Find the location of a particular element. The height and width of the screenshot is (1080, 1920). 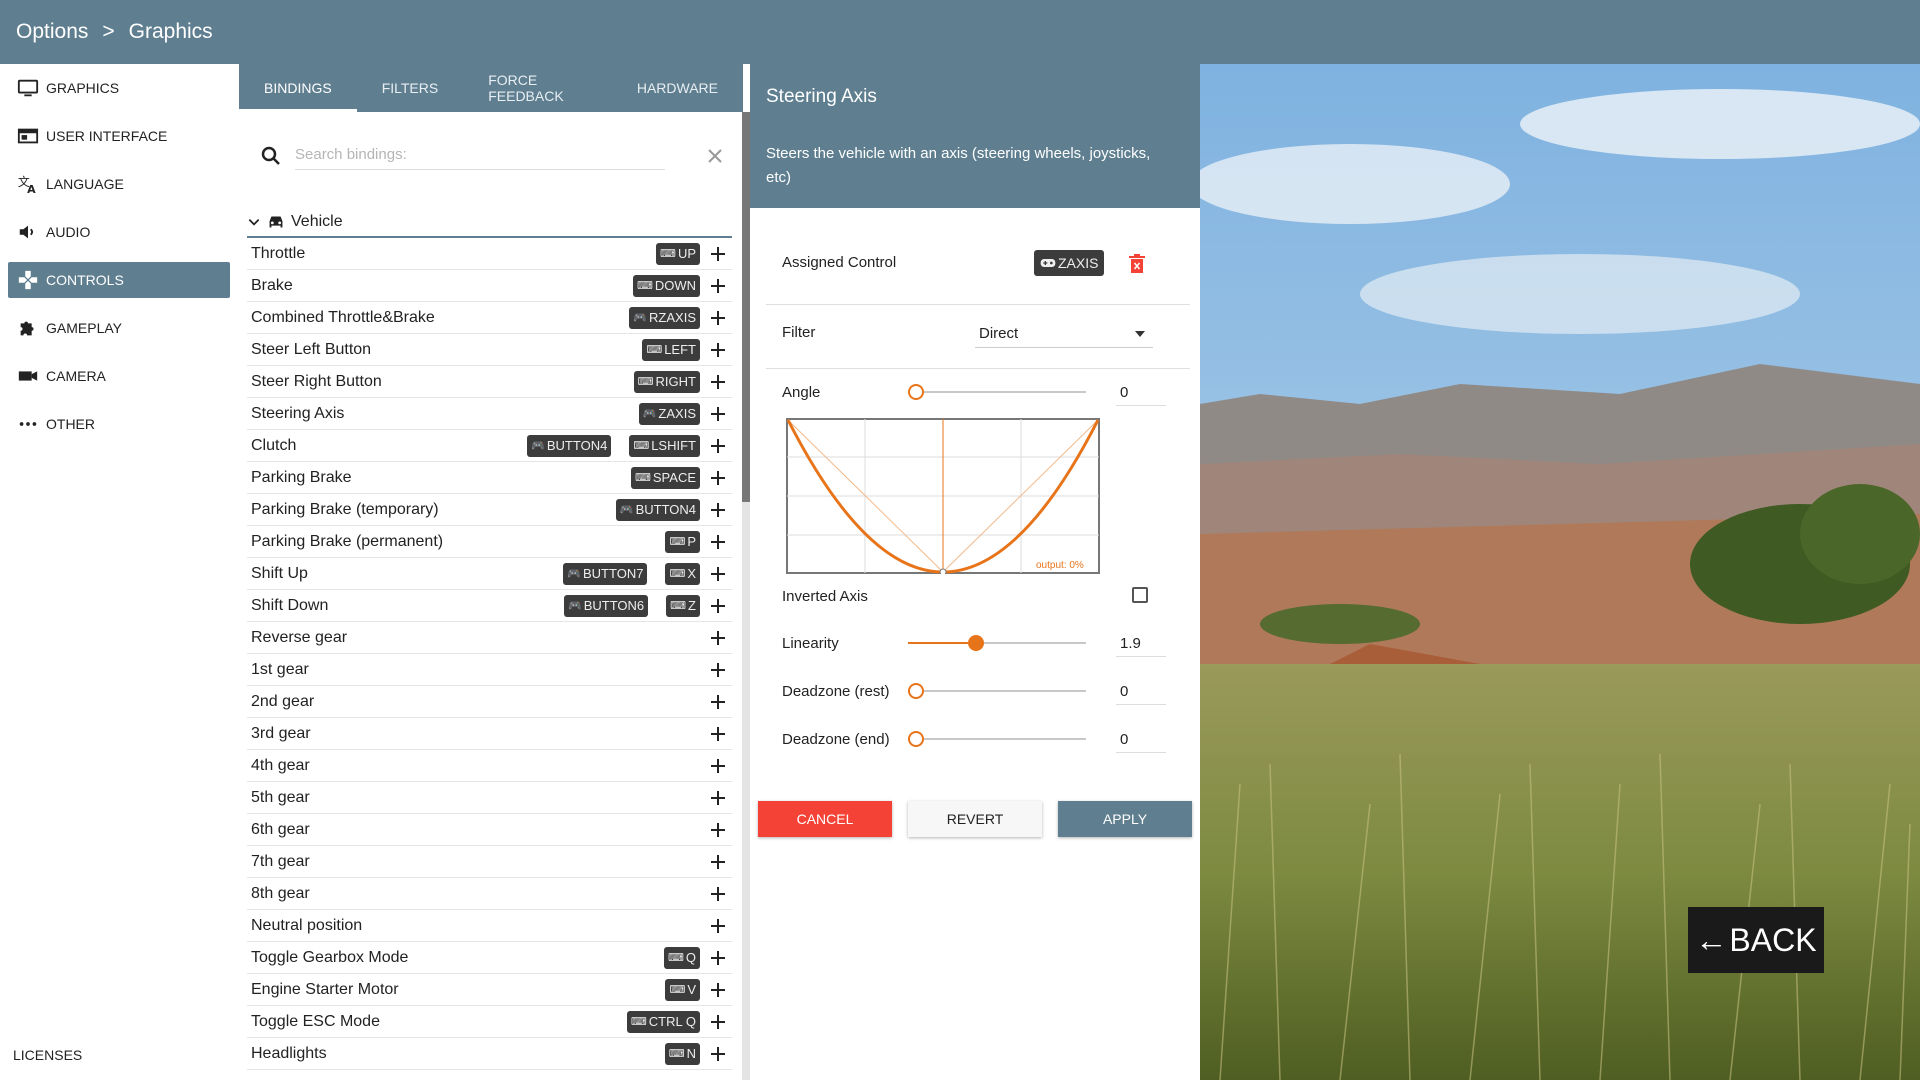

binding-row: 5th gear is located at coordinates (489, 798).